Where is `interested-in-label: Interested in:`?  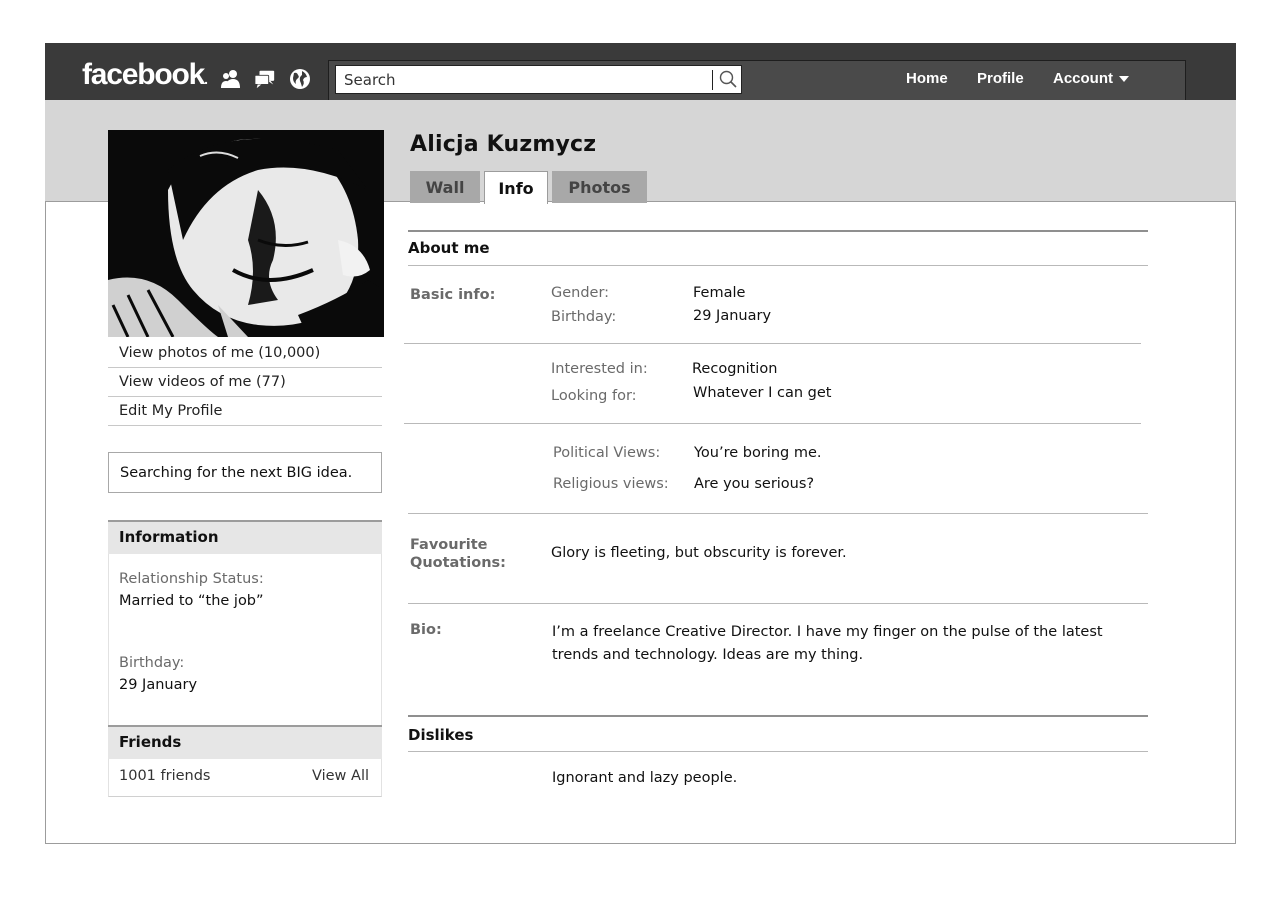 interested-in-label: Interested in: is located at coordinates (599, 369).